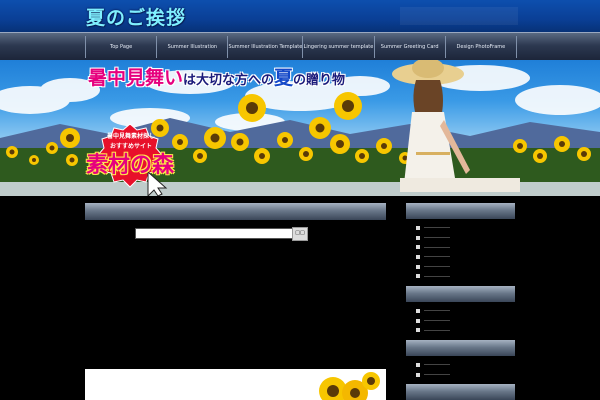 This screenshot has width=600, height=400. Describe the element at coordinates (214, 233) in the screenshot. I see `search-input` at that location.